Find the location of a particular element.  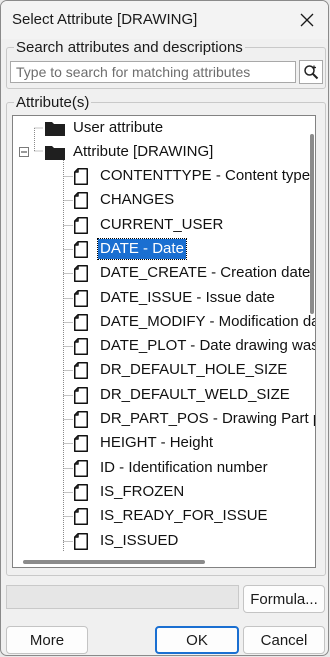

attribute-list-item: HEIGHT - Height is located at coordinates (144, 443).